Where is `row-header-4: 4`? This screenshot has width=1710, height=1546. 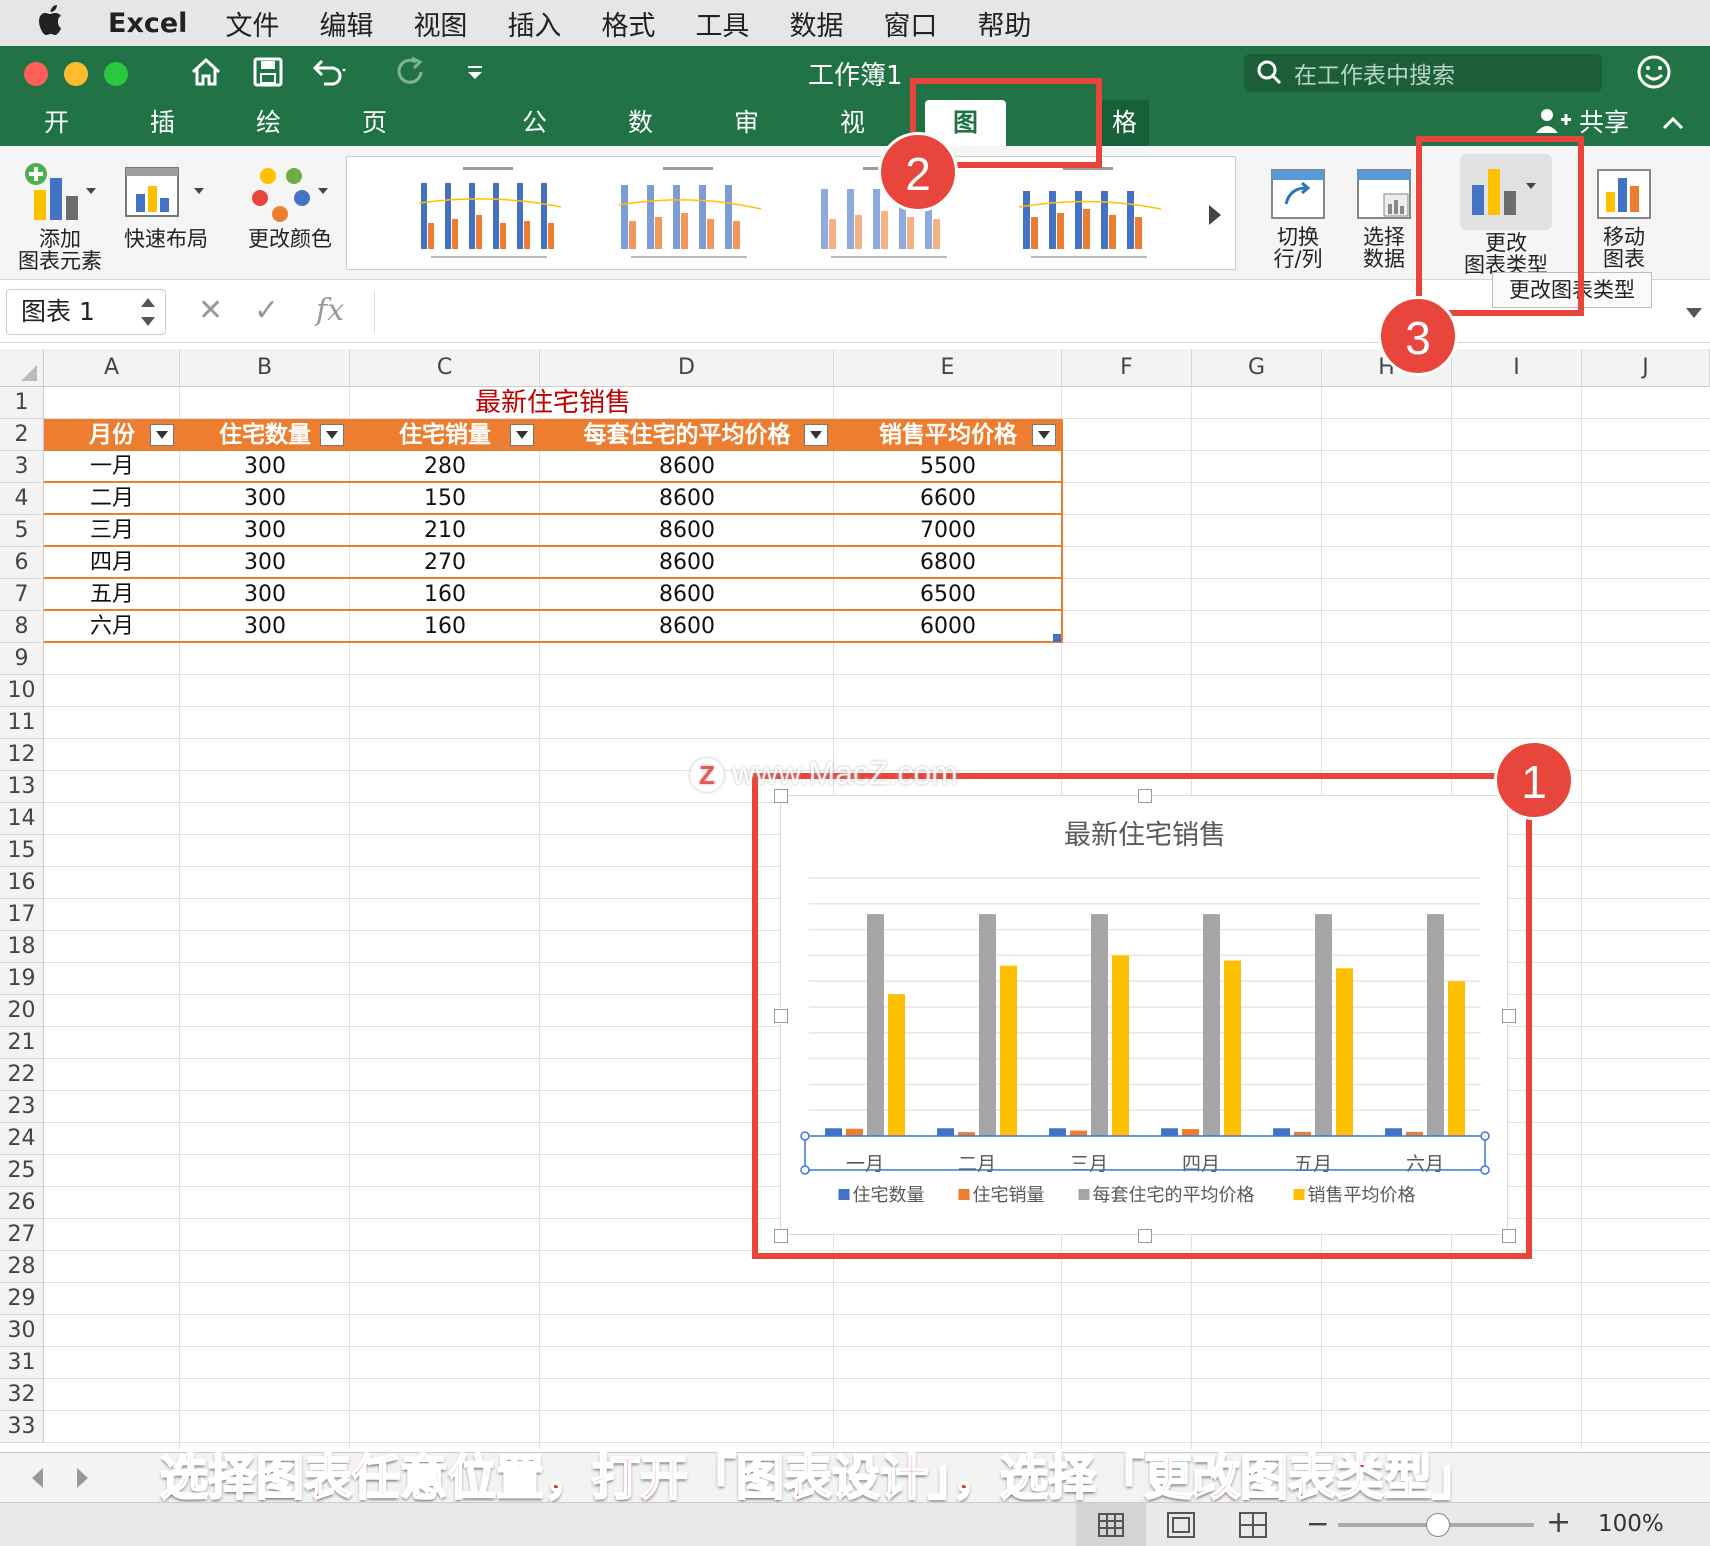
row-header-4: 4 is located at coordinates (22, 499).